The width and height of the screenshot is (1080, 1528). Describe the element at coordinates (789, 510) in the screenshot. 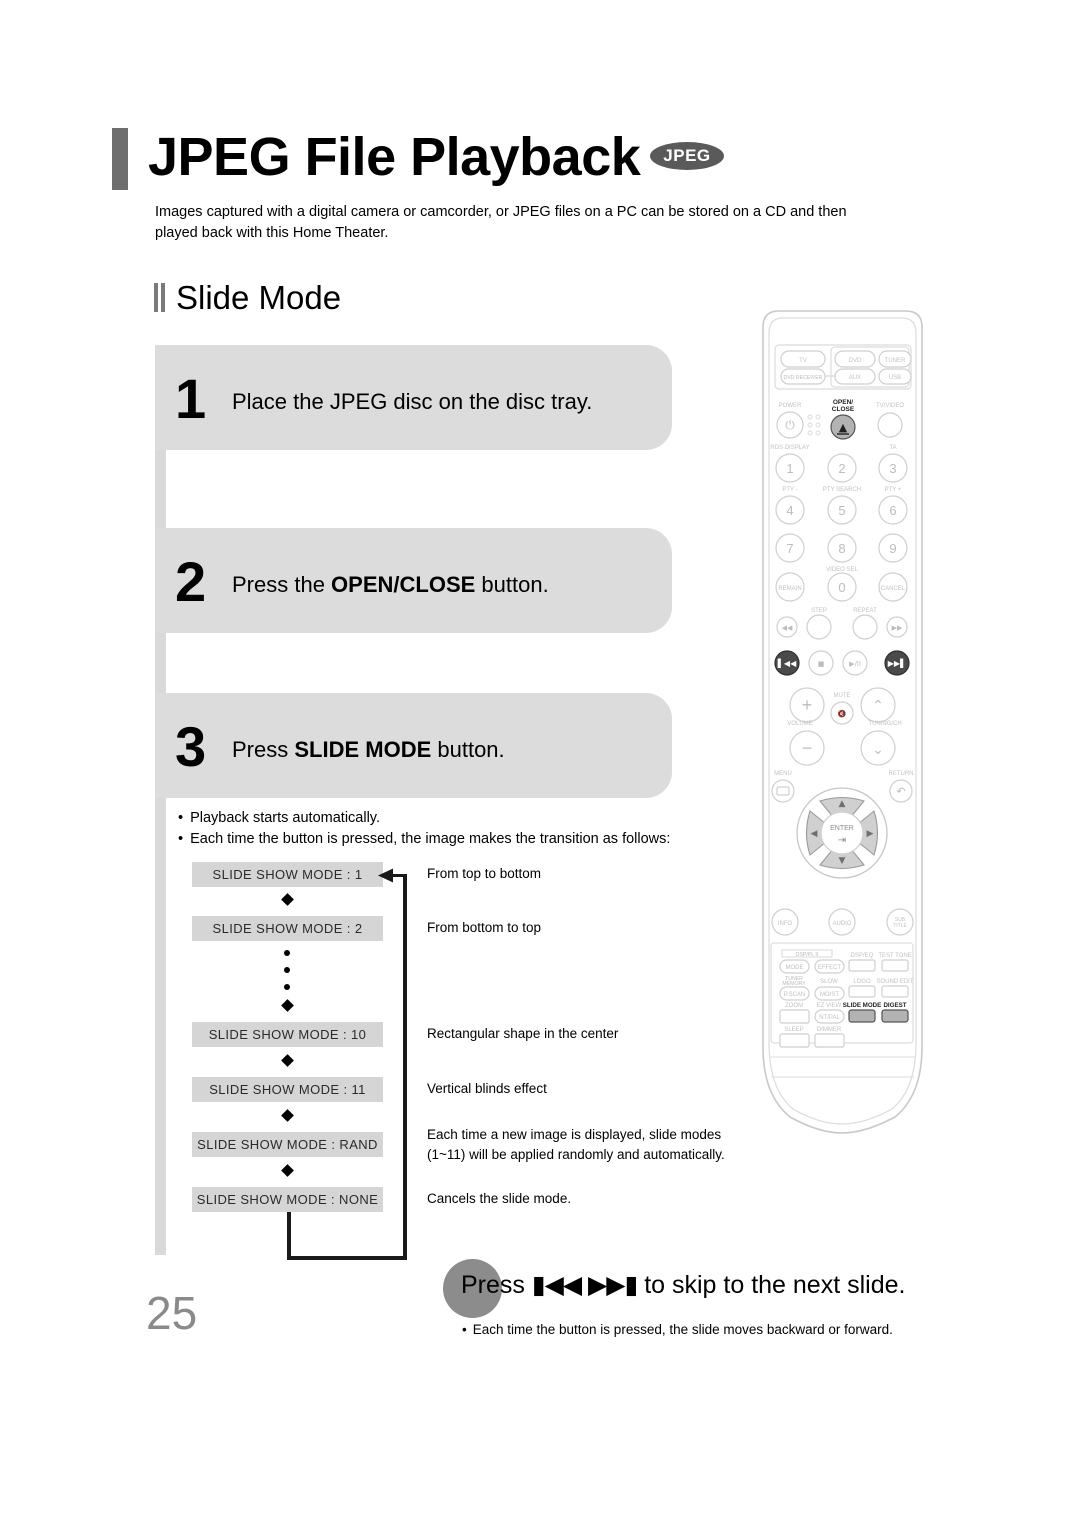

I see `svg-text: 4` at that location.